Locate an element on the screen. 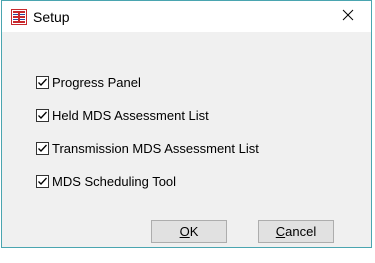  transmission-mds-assessment-list-option: Transmission MDS Assessment List is located at coordinates (147, 148).